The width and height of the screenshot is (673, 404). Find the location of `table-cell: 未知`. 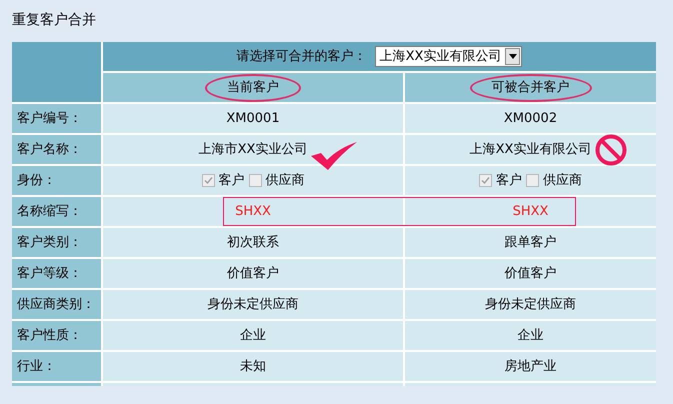

table-cell: 未知 is located at coordinates (253, 366).